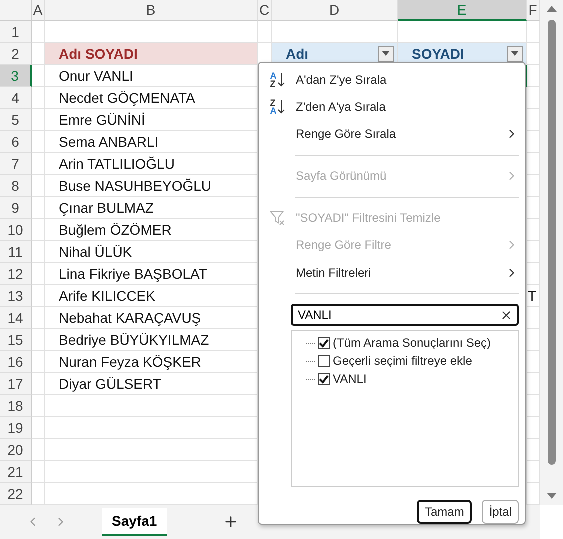 The image size is (563, 539). I want to click on column-header: D, so click(335, 10).